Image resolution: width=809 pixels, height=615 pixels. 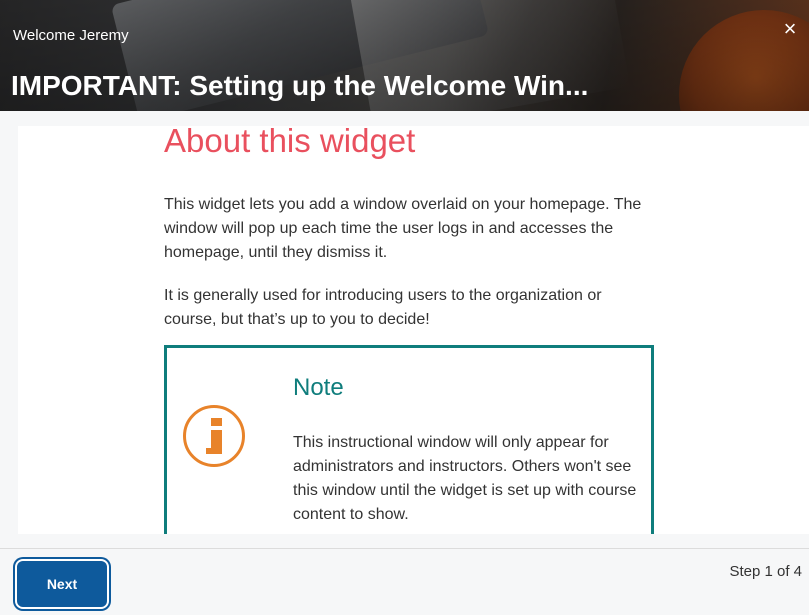 What do you see at coordinates (214, 436) in the screenshot?
I see `info-icon` at bounding box center [214, 436].